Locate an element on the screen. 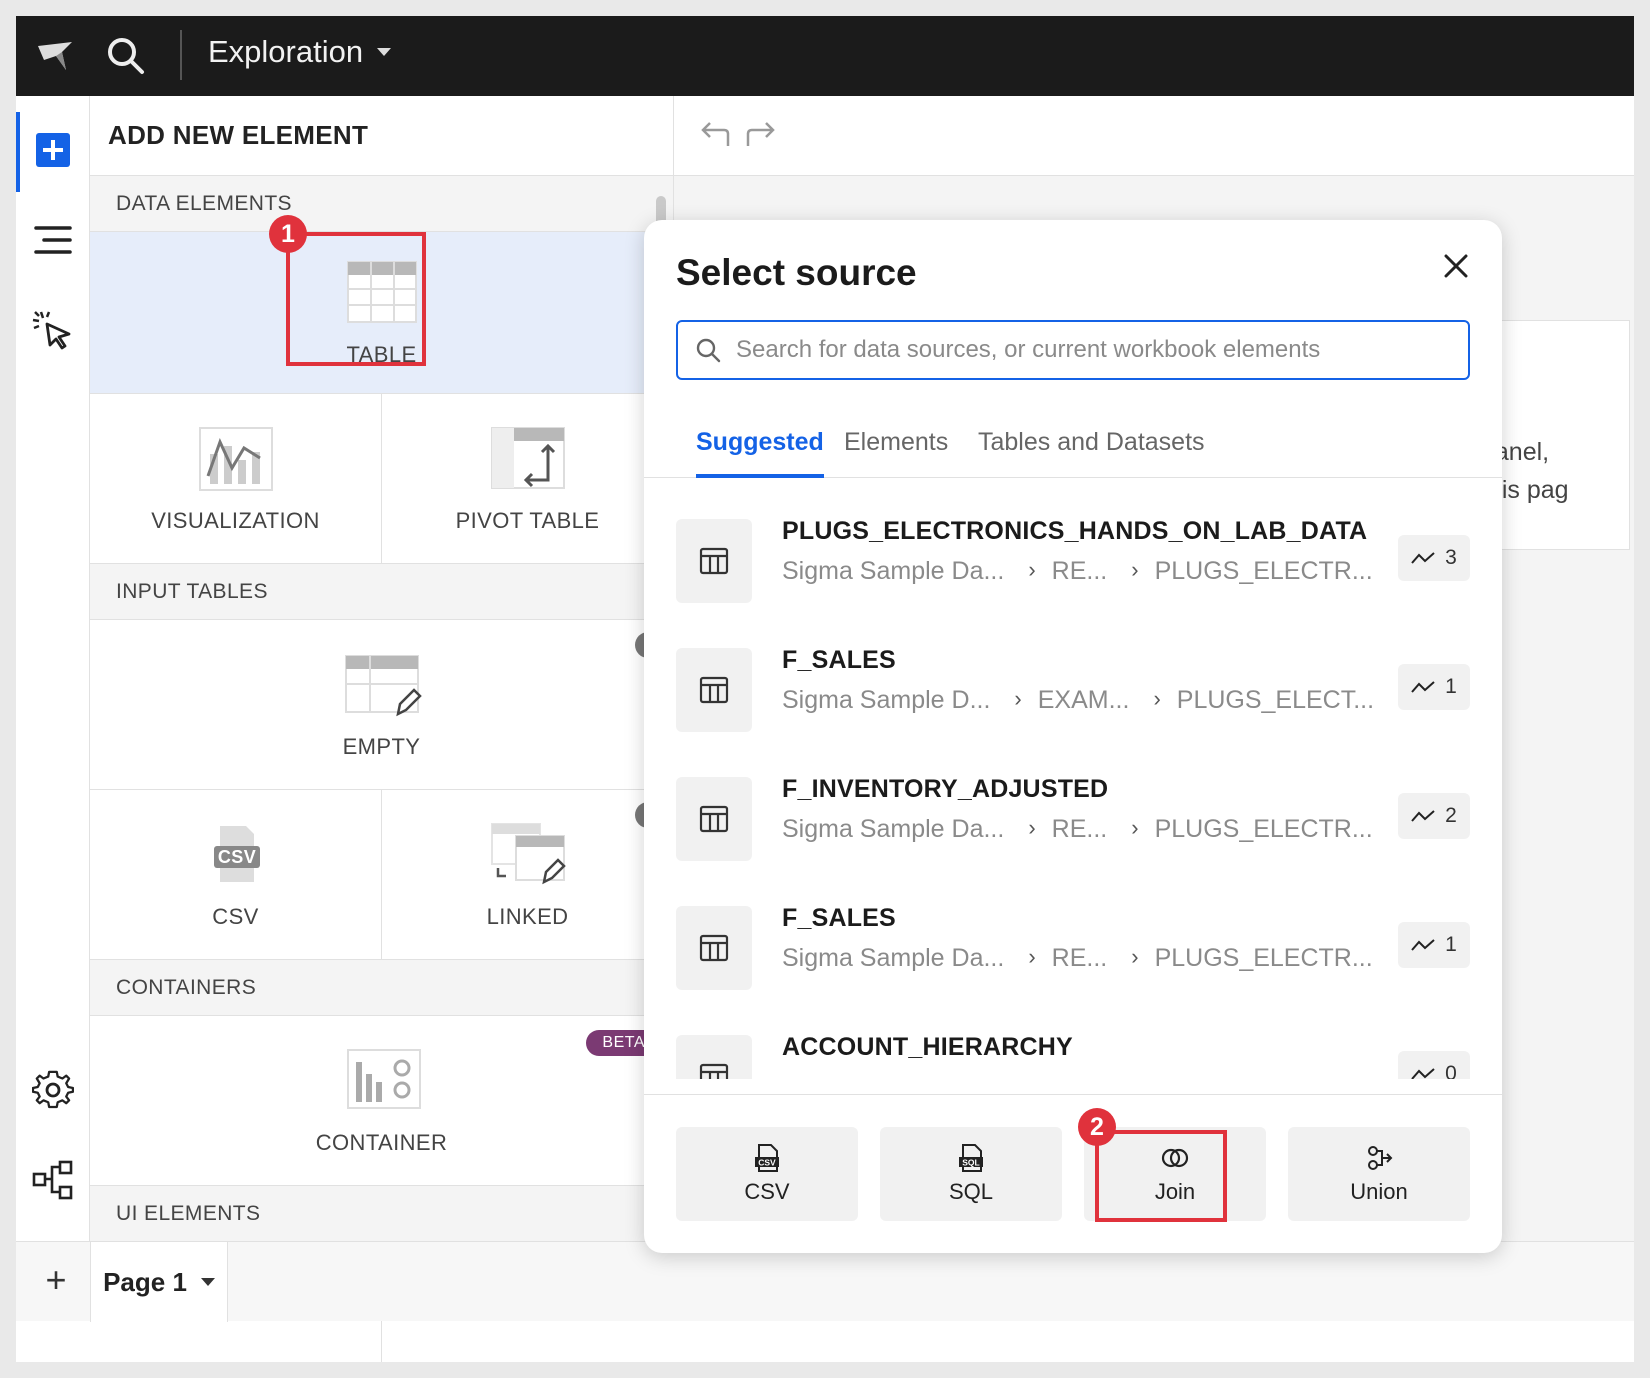 The width and height of the screenshot is (1650, 1378). redo-icon is located at coordinates (761, 135).